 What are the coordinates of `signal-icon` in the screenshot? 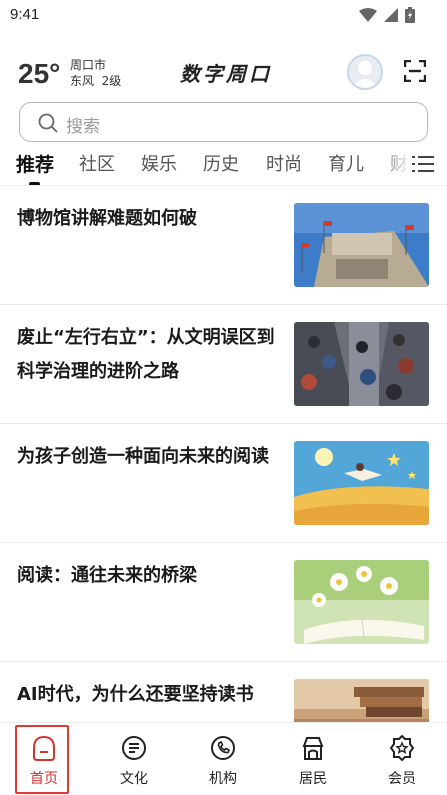 It's located at (391, 15).